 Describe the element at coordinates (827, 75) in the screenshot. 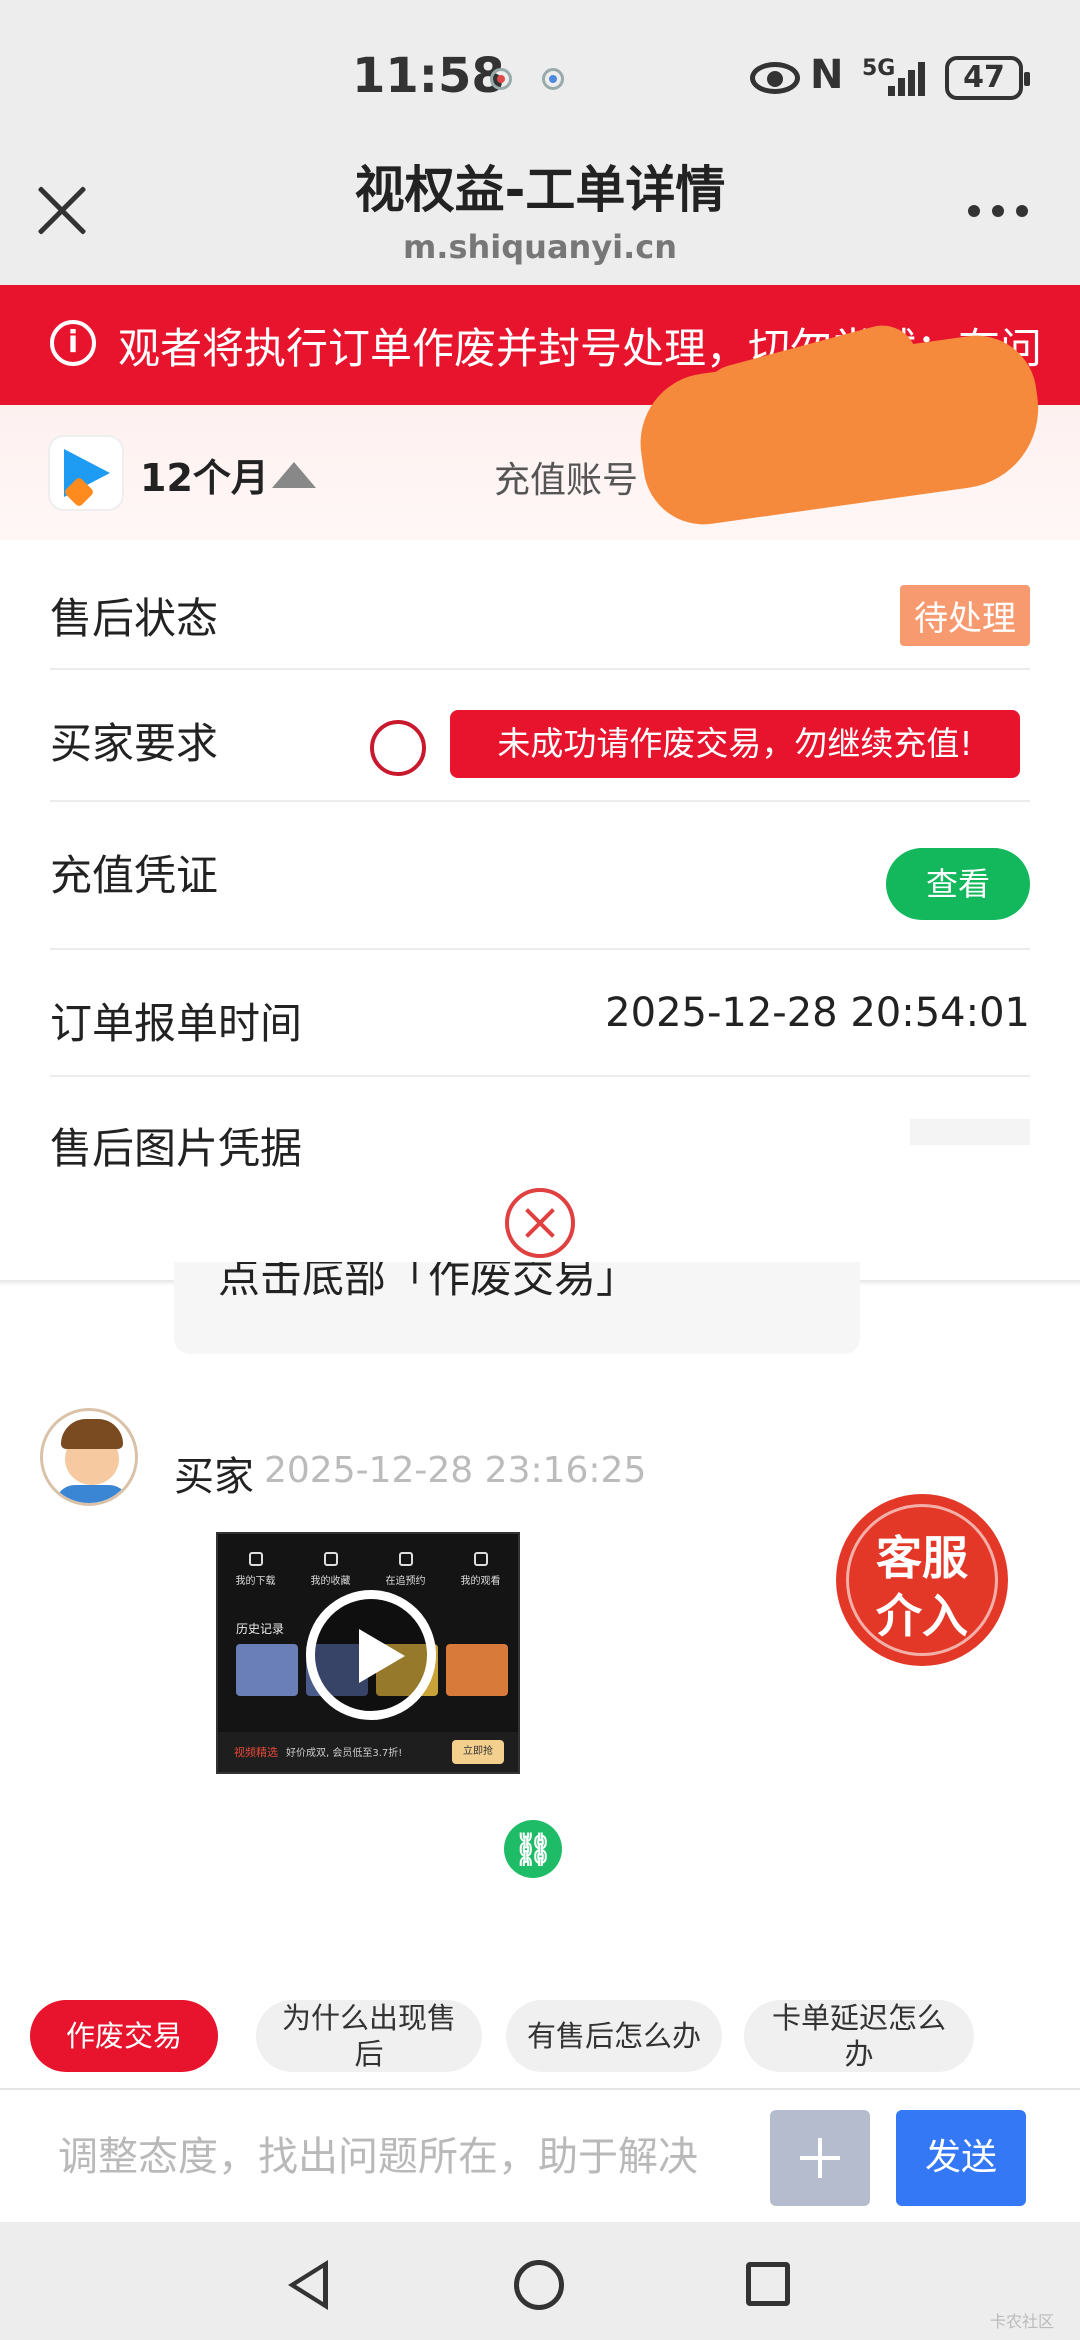

I see `nfc-icon: N` at that location.